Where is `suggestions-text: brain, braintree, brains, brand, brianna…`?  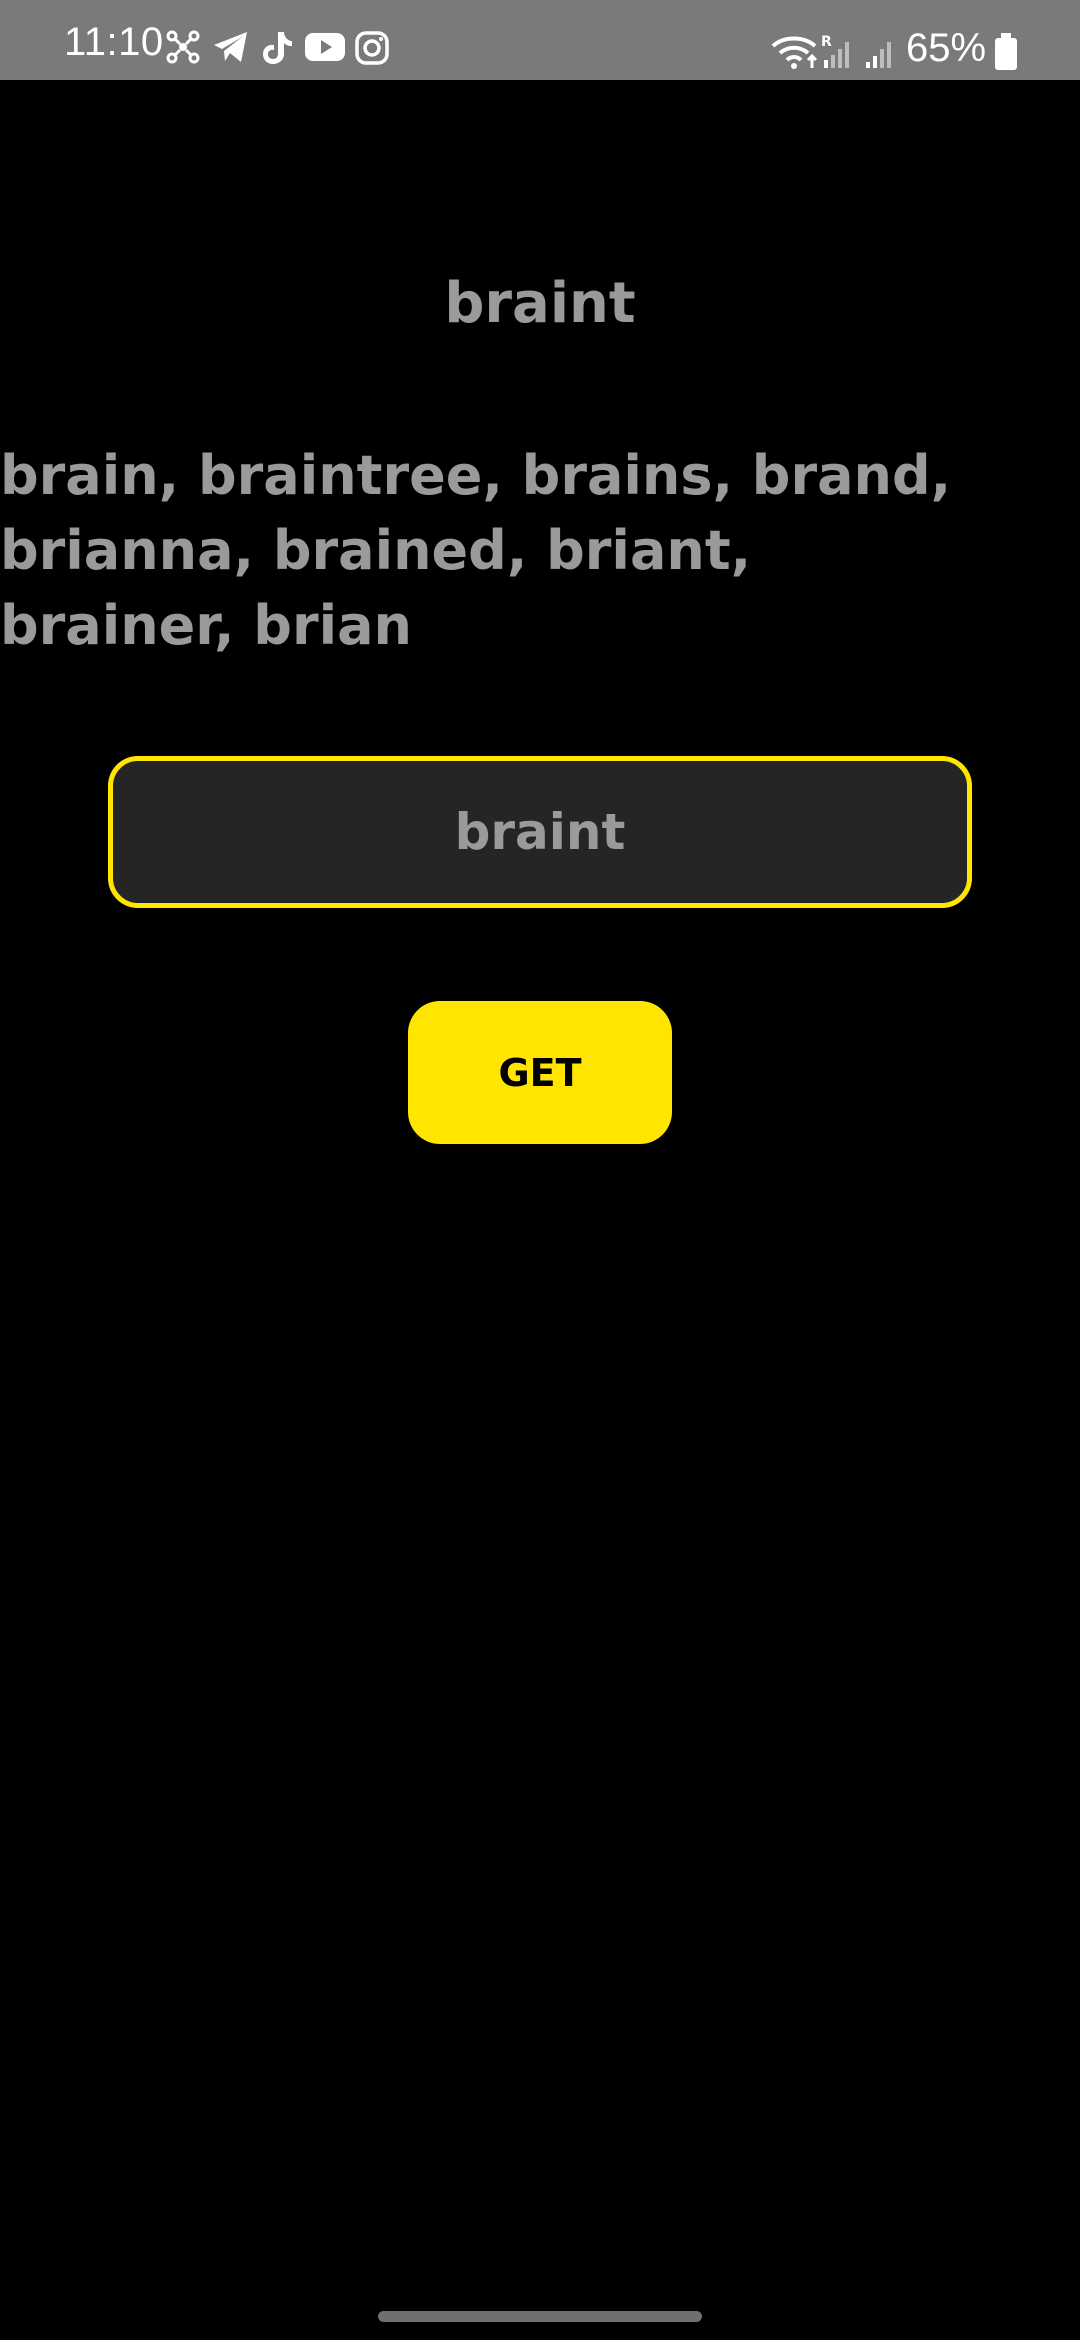 suggestions-text: brain, braintree, brains, brand, brianna… is located at coordinates (476, 550).